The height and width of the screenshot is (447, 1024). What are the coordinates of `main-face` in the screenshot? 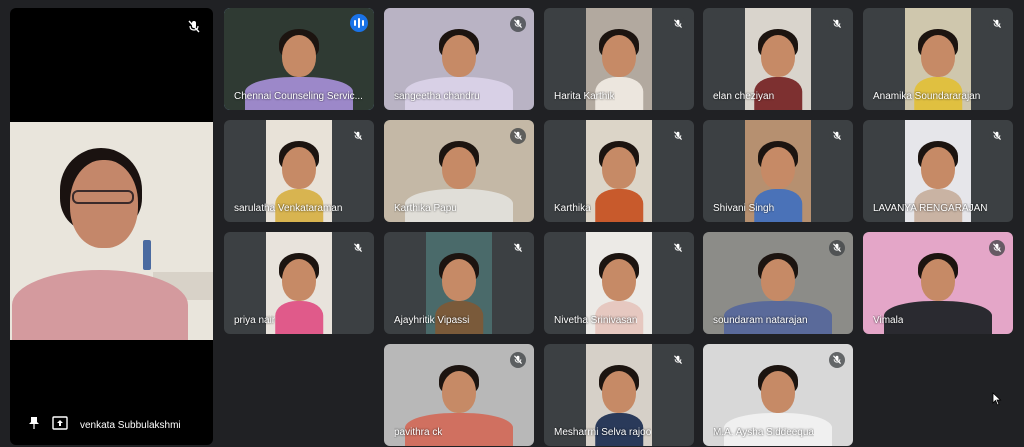 It's located at (104, 204).